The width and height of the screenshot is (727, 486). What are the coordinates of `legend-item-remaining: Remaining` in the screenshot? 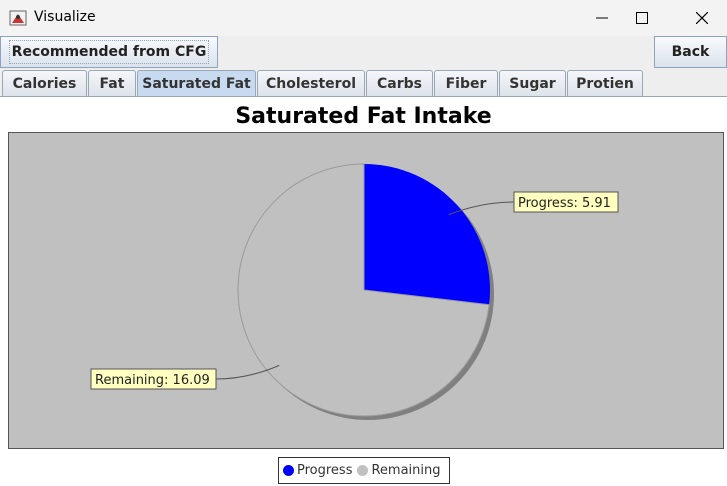 It's located at (399, 470).